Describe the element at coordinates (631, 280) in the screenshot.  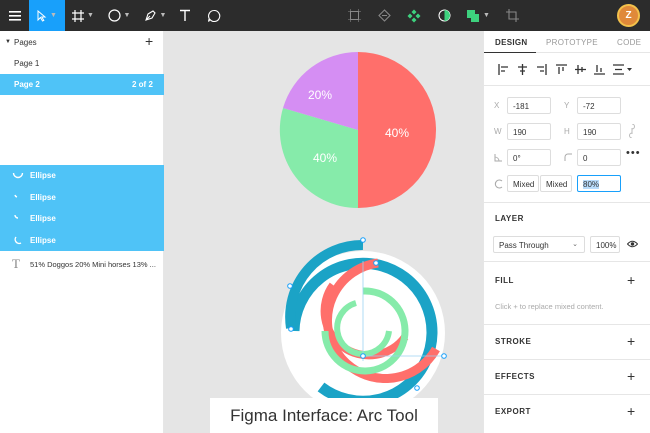
I see `add-fill-icon: +` at that location.